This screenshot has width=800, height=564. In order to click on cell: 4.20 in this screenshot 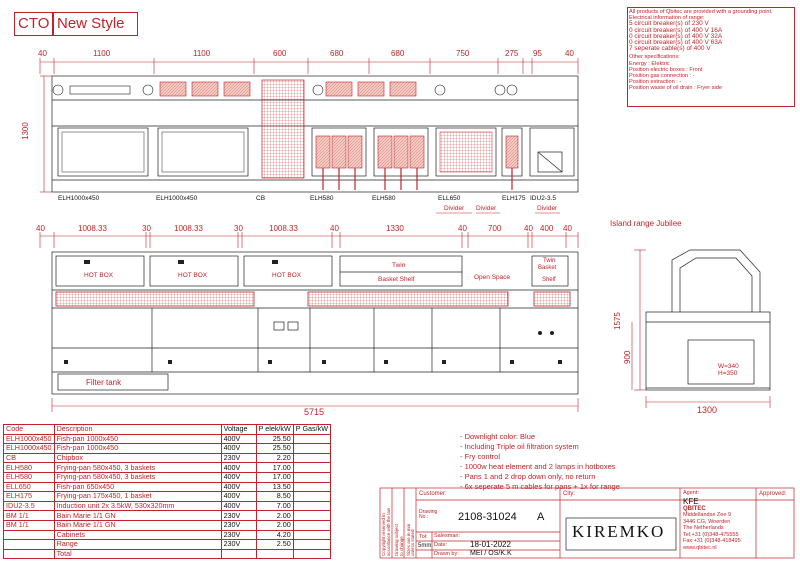, I will do `click(274, 535)`.